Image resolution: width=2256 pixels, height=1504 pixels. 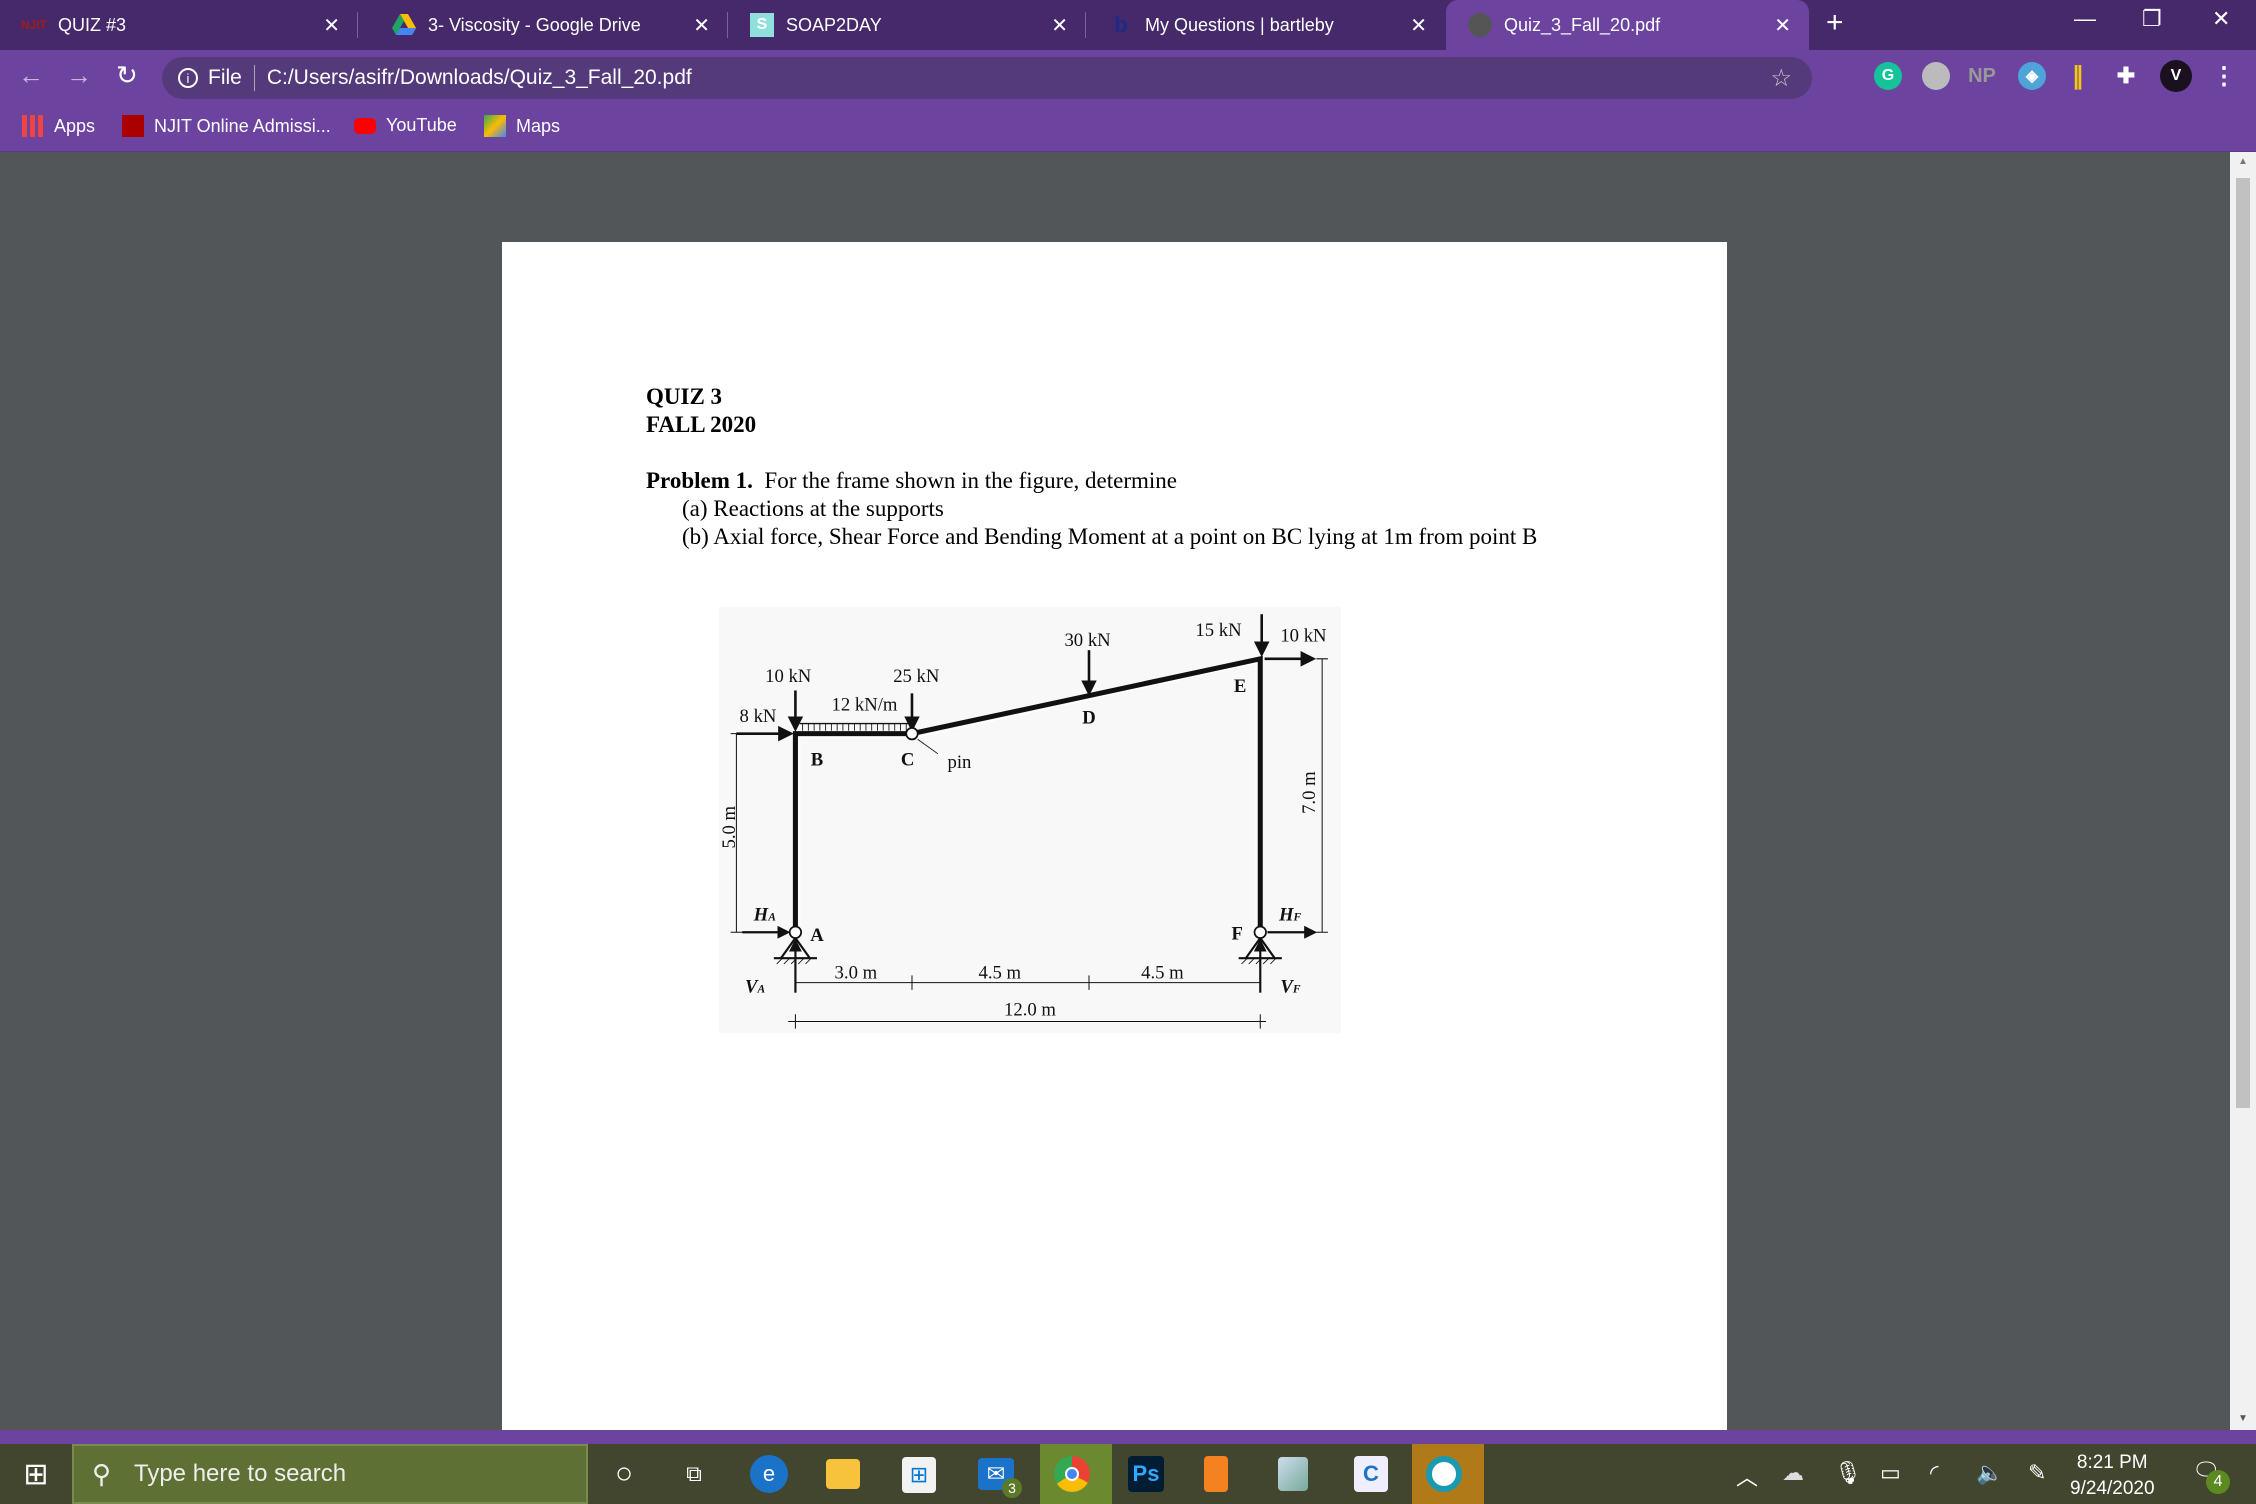 I want to click on c-app-icon: C, so click(x=1371, y=1474).